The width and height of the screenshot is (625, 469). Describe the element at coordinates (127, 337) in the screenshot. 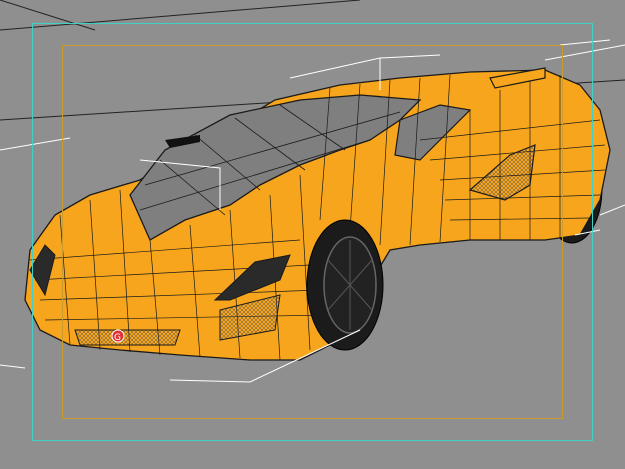

I see `front-grille` at that location.